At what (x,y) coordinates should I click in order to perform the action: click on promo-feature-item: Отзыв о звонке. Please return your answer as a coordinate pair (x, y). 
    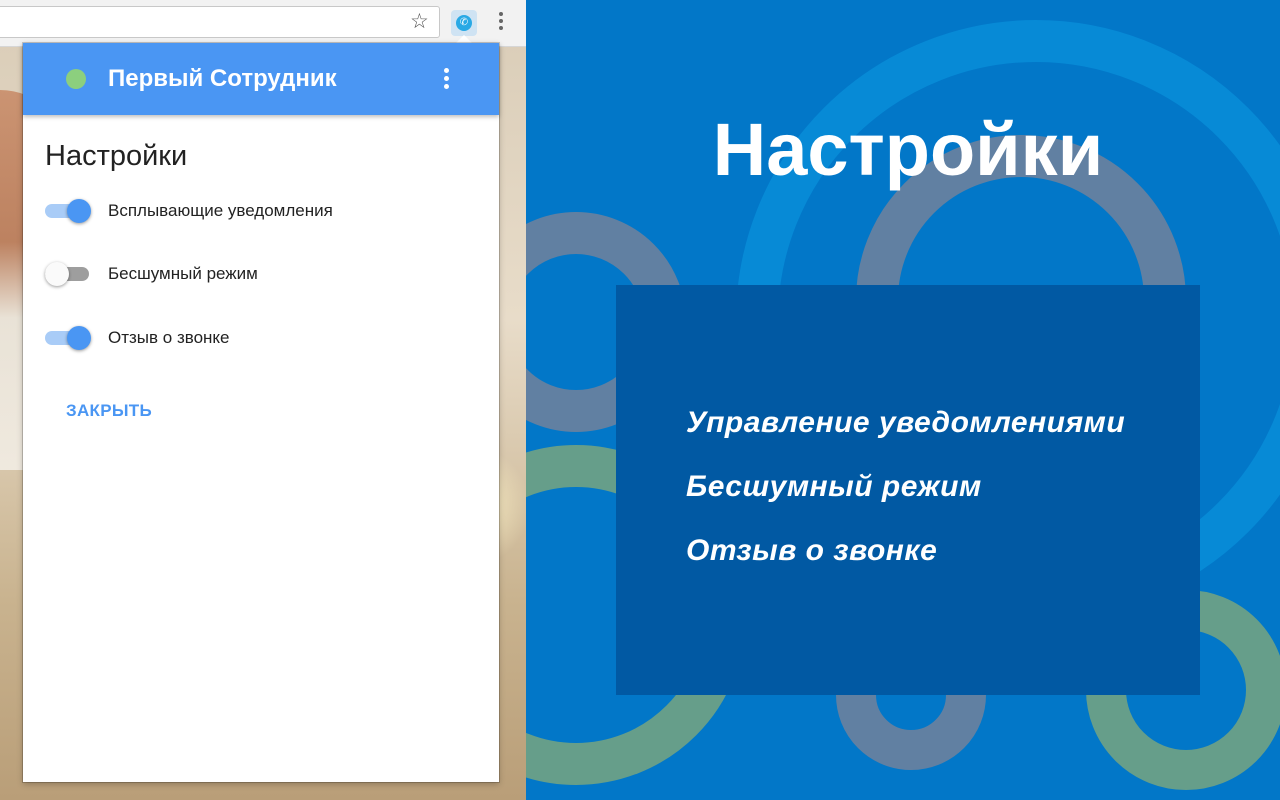
    Looking at the image, I should click on (812, 550).